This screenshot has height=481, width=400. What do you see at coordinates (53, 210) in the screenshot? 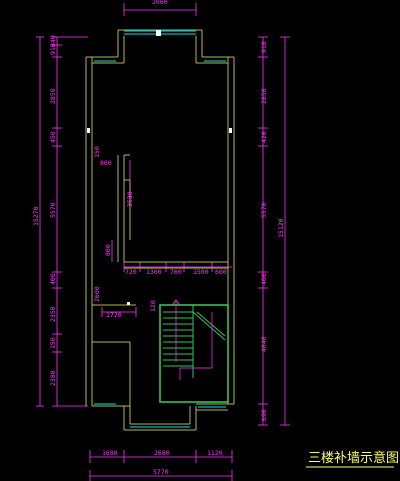
I see `dim-left-5: 5570` at bounding box center [53, 210].